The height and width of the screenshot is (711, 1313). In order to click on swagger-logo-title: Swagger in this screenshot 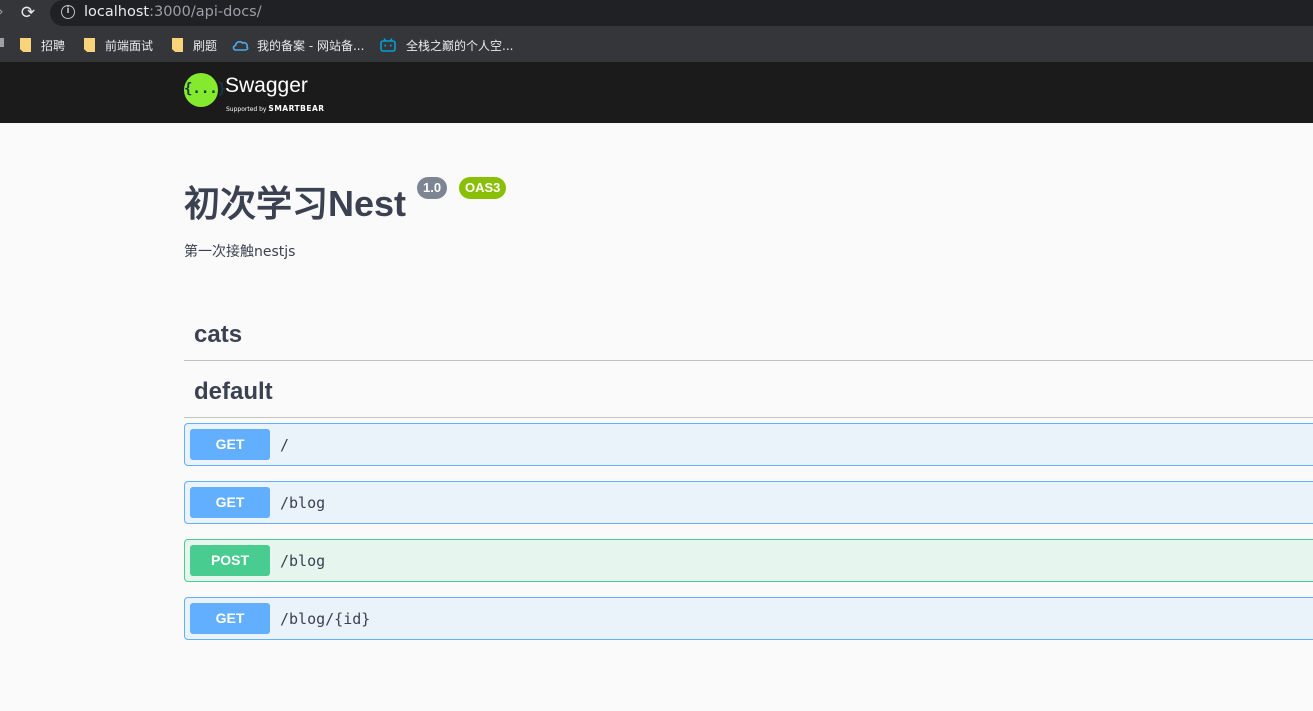, I will do `click(266, 86)`.